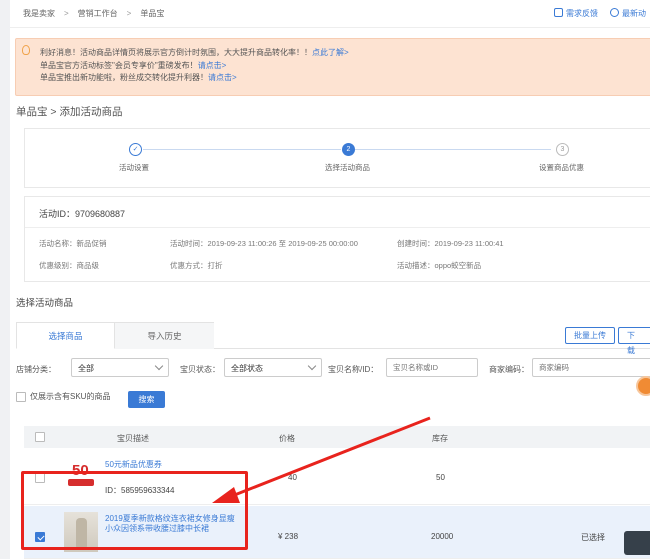 This screenshot has width=650, height=559. I want to click on notice-line-1: 利好消息！活动商品详情页将展示官方倒计时氛围，大大提升商品转化率！！点此了解>, so click(194, 52).